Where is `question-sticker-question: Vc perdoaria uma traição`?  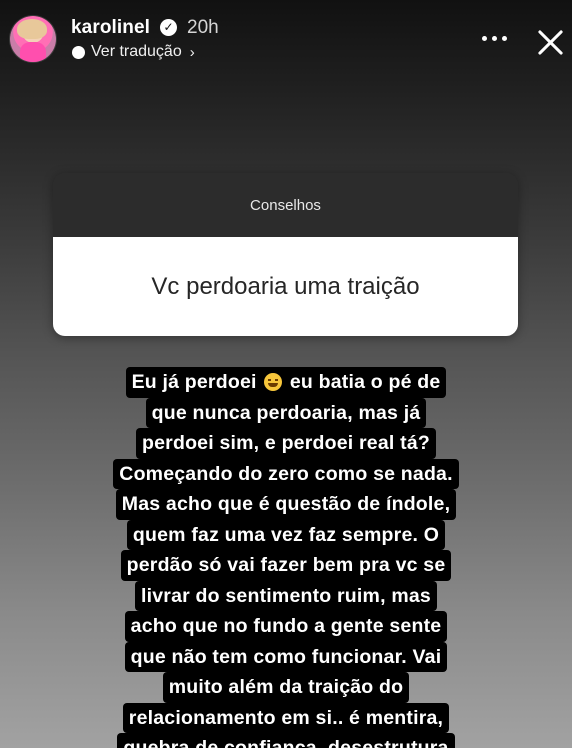 question-sticker-question: Vc perdoaria uma traição is located at coordinates (285, 286).